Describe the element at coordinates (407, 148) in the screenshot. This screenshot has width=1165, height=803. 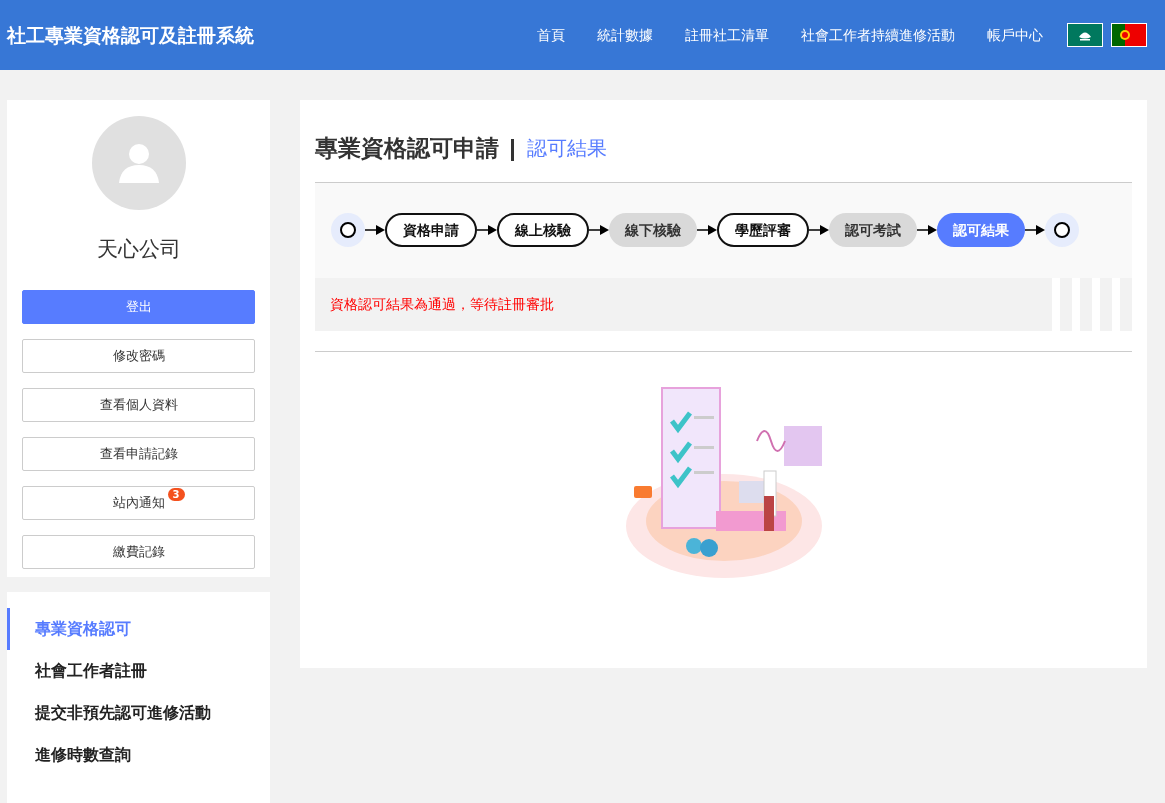
I see `page-title: 專業資格認可申請` at that location.